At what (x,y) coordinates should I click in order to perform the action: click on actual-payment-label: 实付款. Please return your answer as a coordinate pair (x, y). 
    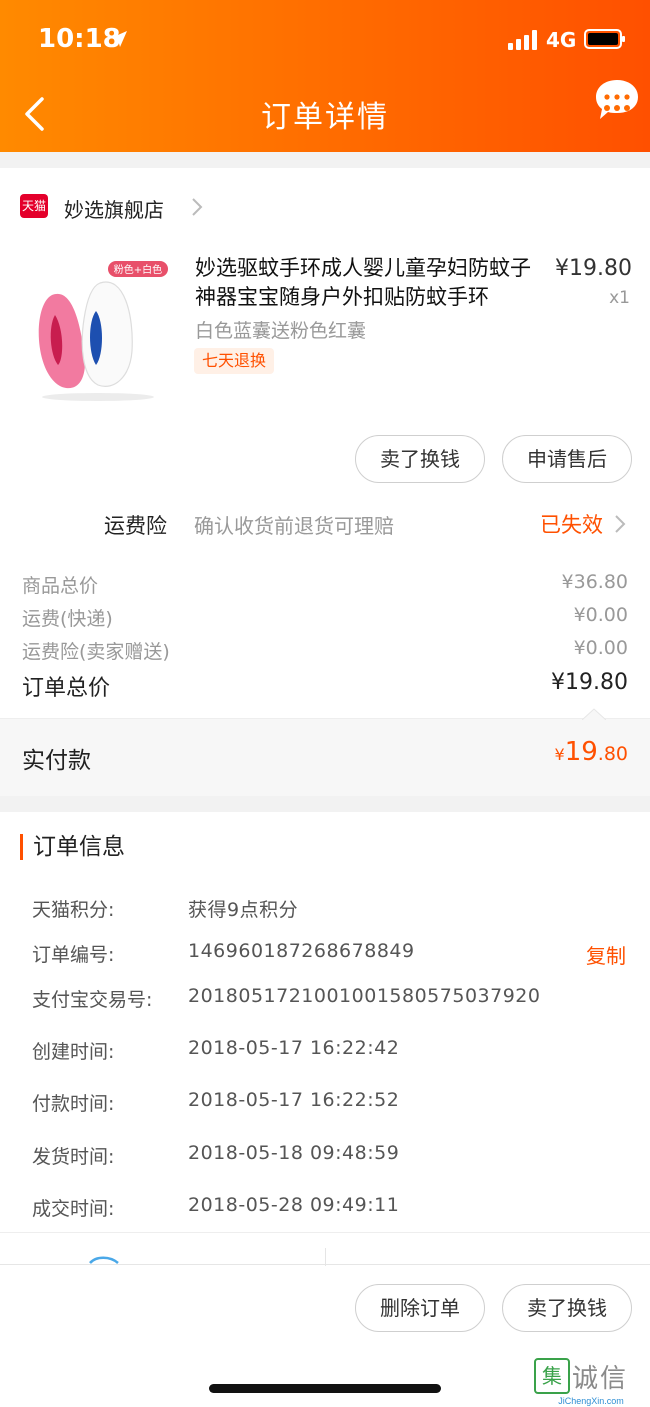
    Looking at the image, I should click on (56, 761).